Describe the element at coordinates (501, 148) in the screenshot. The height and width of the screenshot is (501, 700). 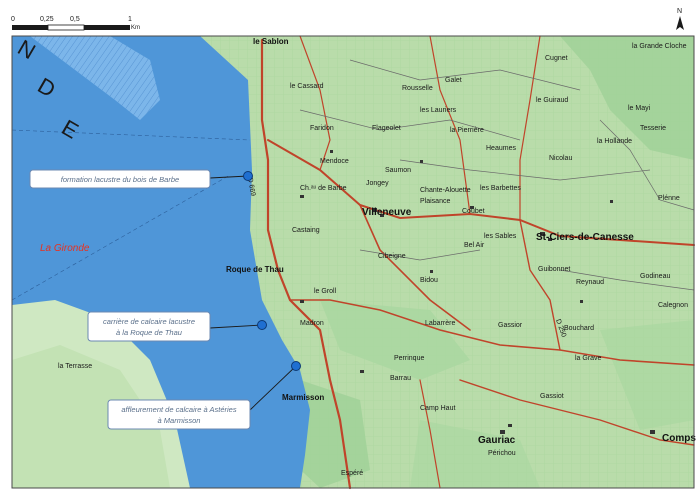
I see `place-heaumes: Heaumes` at that location.